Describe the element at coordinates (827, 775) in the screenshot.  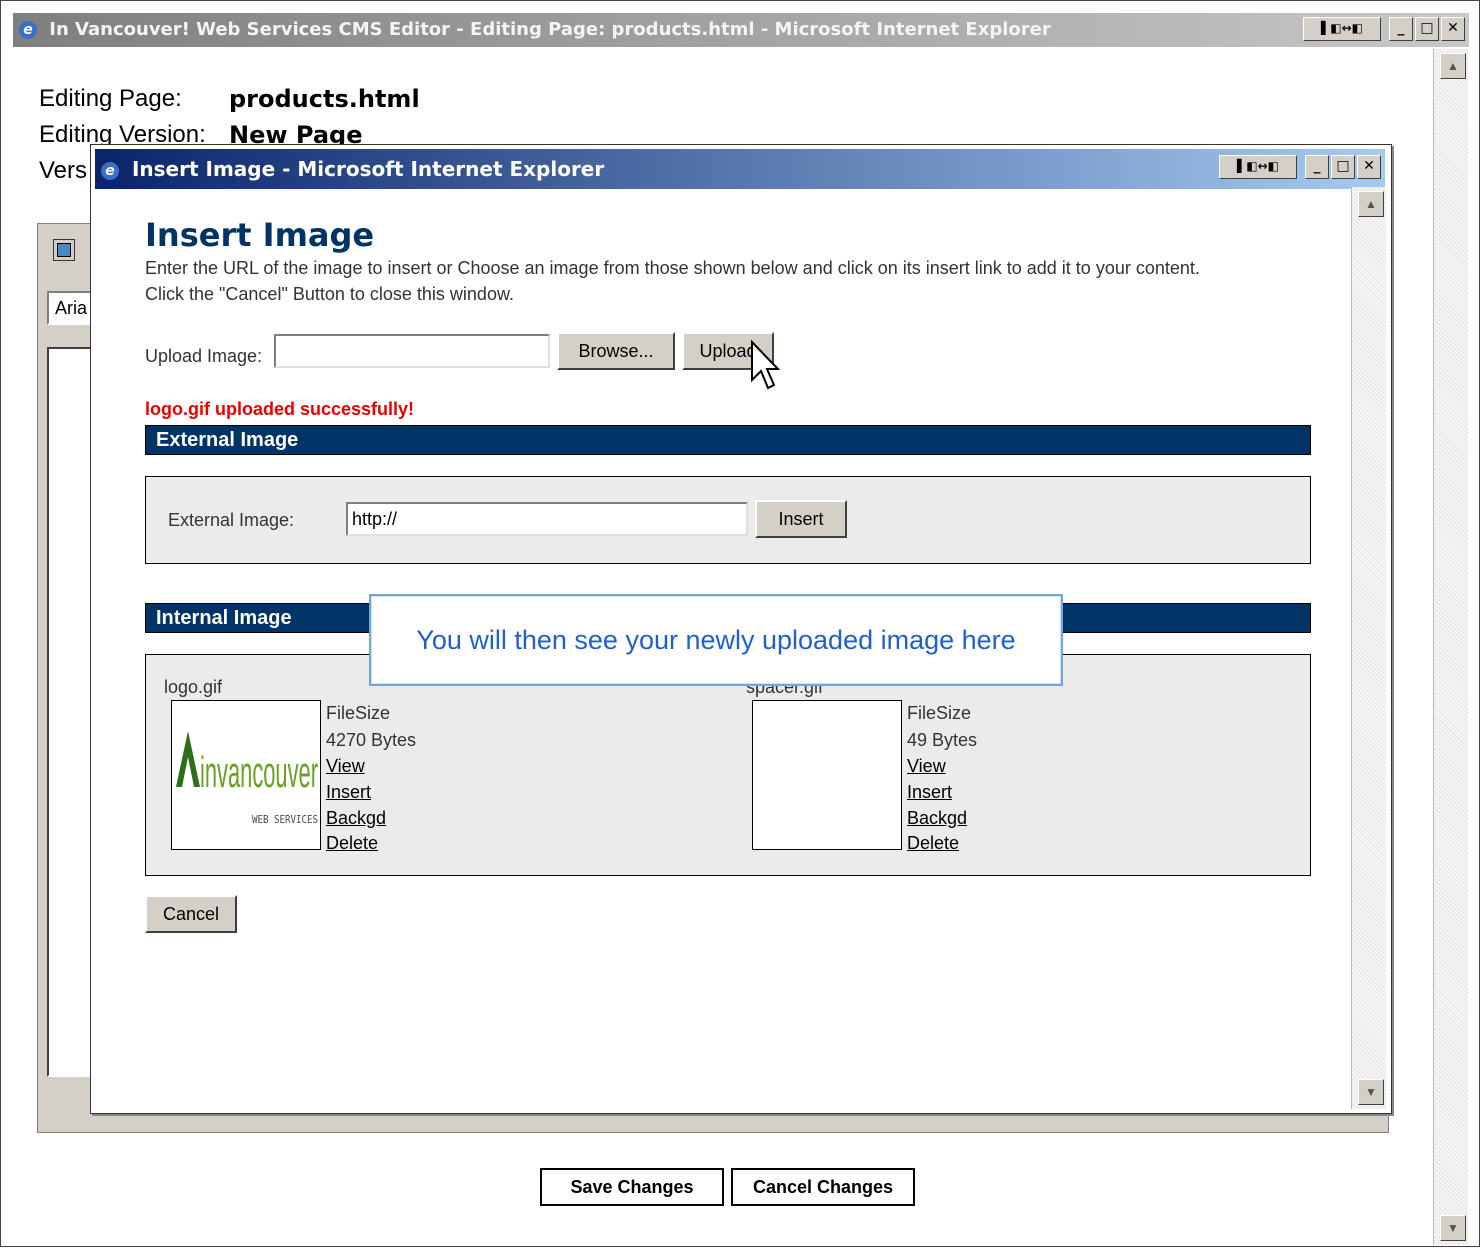
I see `spacer-thumbnail` at that location.